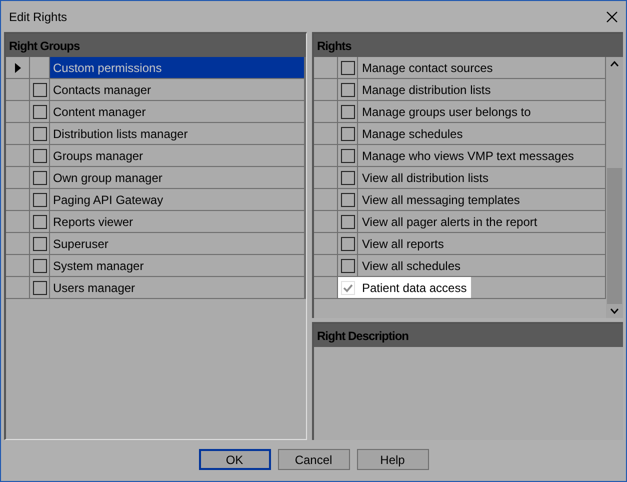 The width and height of the screenshot is (627, 482). I want to click on scroll-thumb, so click(614, 236).